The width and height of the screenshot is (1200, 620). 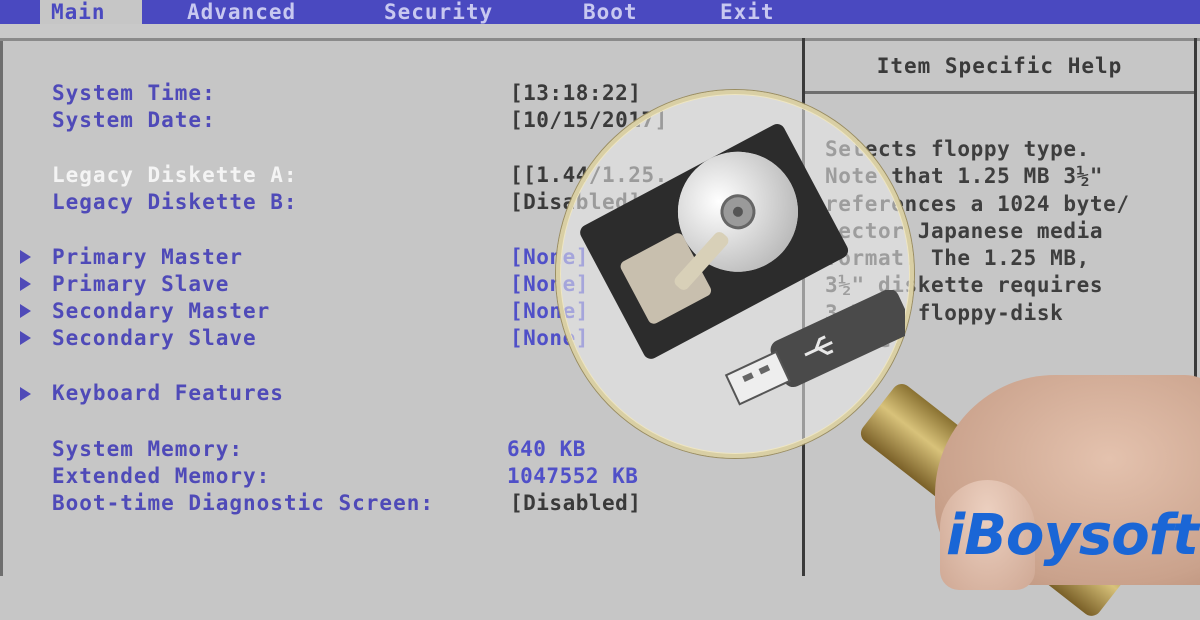 I want to click on help-title: Item Specific Help, so click(x=999, y=66).